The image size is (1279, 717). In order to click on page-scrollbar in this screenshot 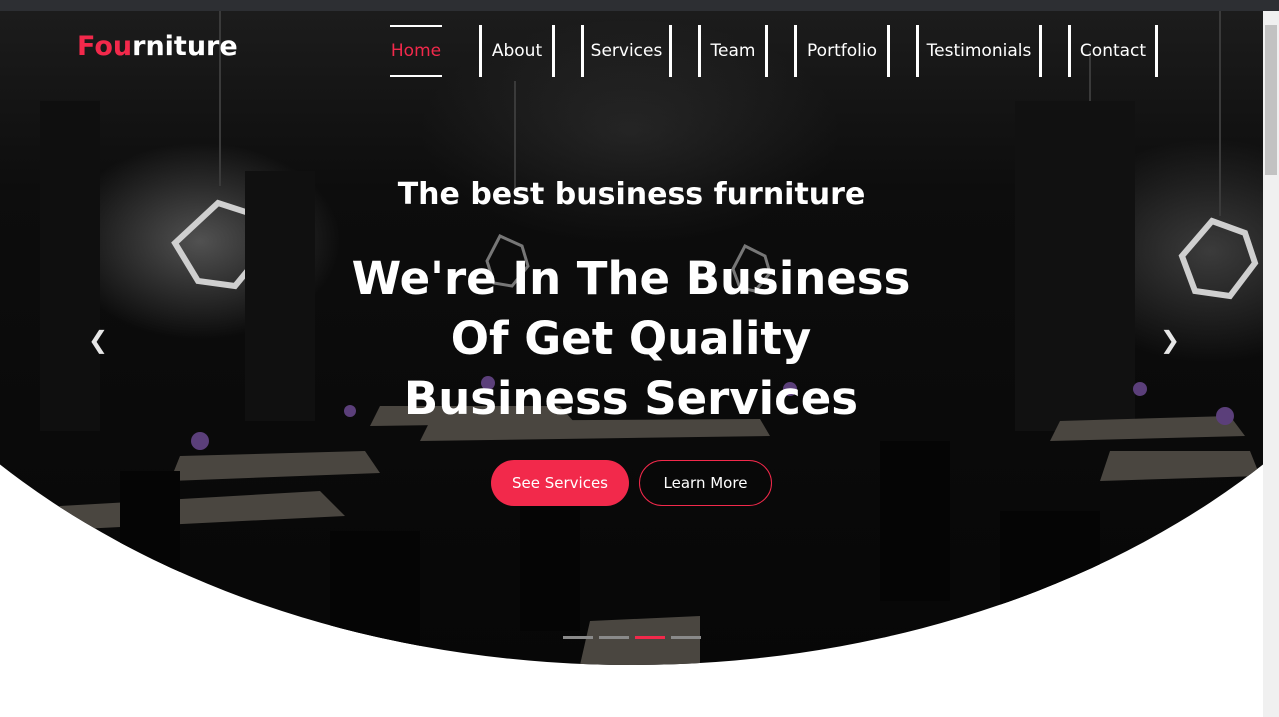, I will do `click(1271, 364)`.